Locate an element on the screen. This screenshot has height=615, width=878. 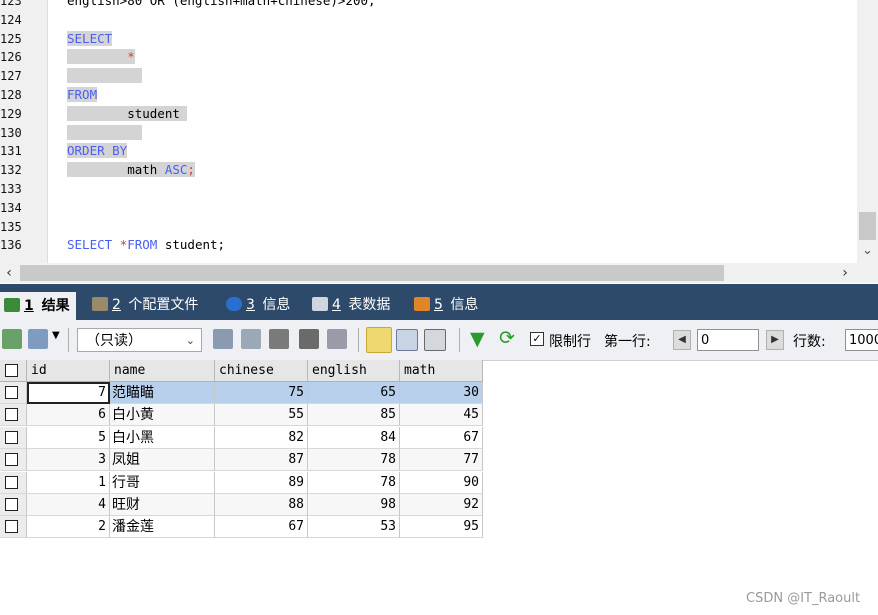
view-mode-icon is located at coordinates (38, 339).